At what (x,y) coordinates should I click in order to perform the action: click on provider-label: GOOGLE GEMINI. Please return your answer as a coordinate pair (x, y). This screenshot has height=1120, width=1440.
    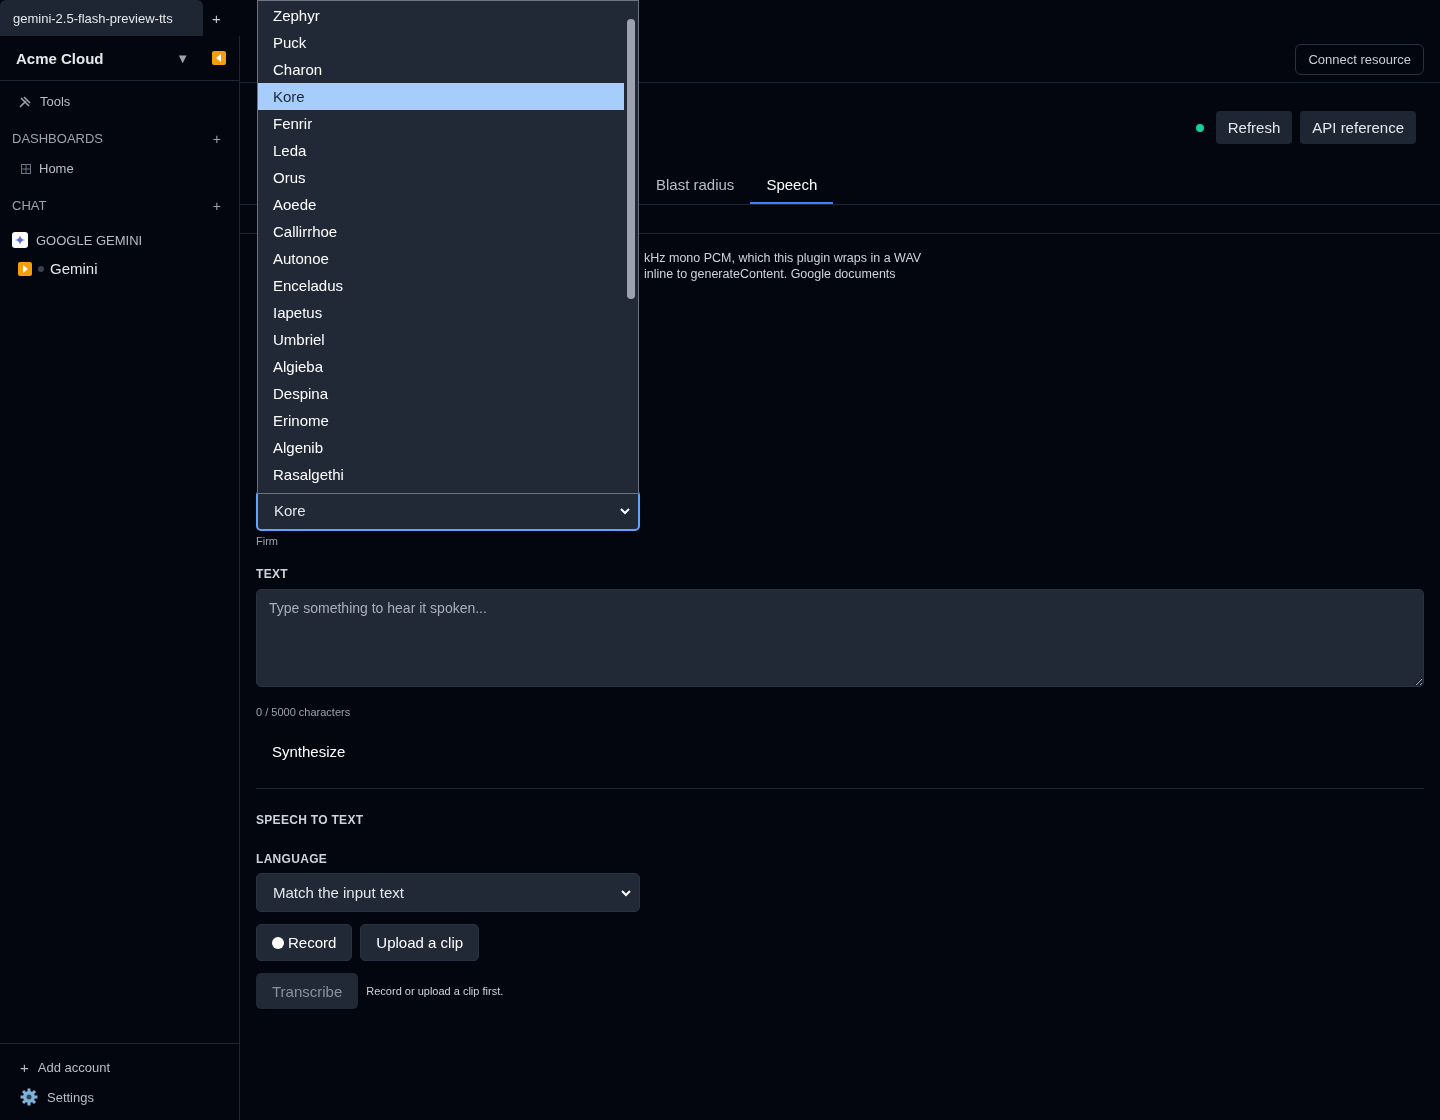
    Looking at the image, I should click on (89, 240).